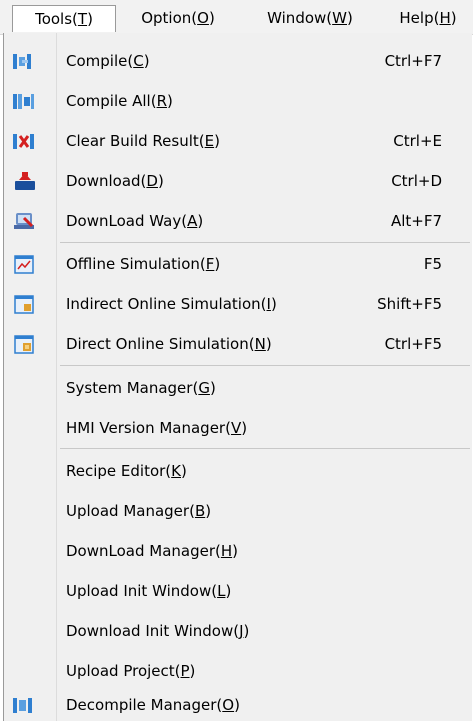  What do you see at coordinates (236, 17) in the screenshot?
I see `menu-bar: Tools(T) Option(O) Window(W) Help(H)` at bounding box center [236, 17].